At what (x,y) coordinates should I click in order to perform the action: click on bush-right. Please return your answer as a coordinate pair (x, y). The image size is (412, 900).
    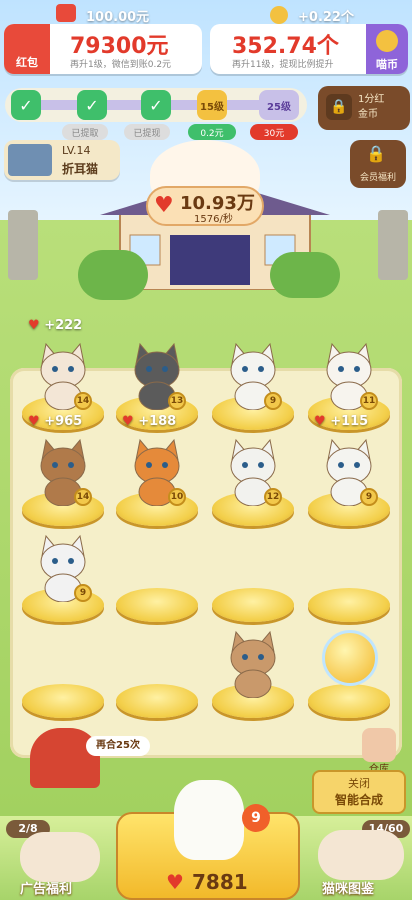
    Looking at the image, I should click on (305, 275).